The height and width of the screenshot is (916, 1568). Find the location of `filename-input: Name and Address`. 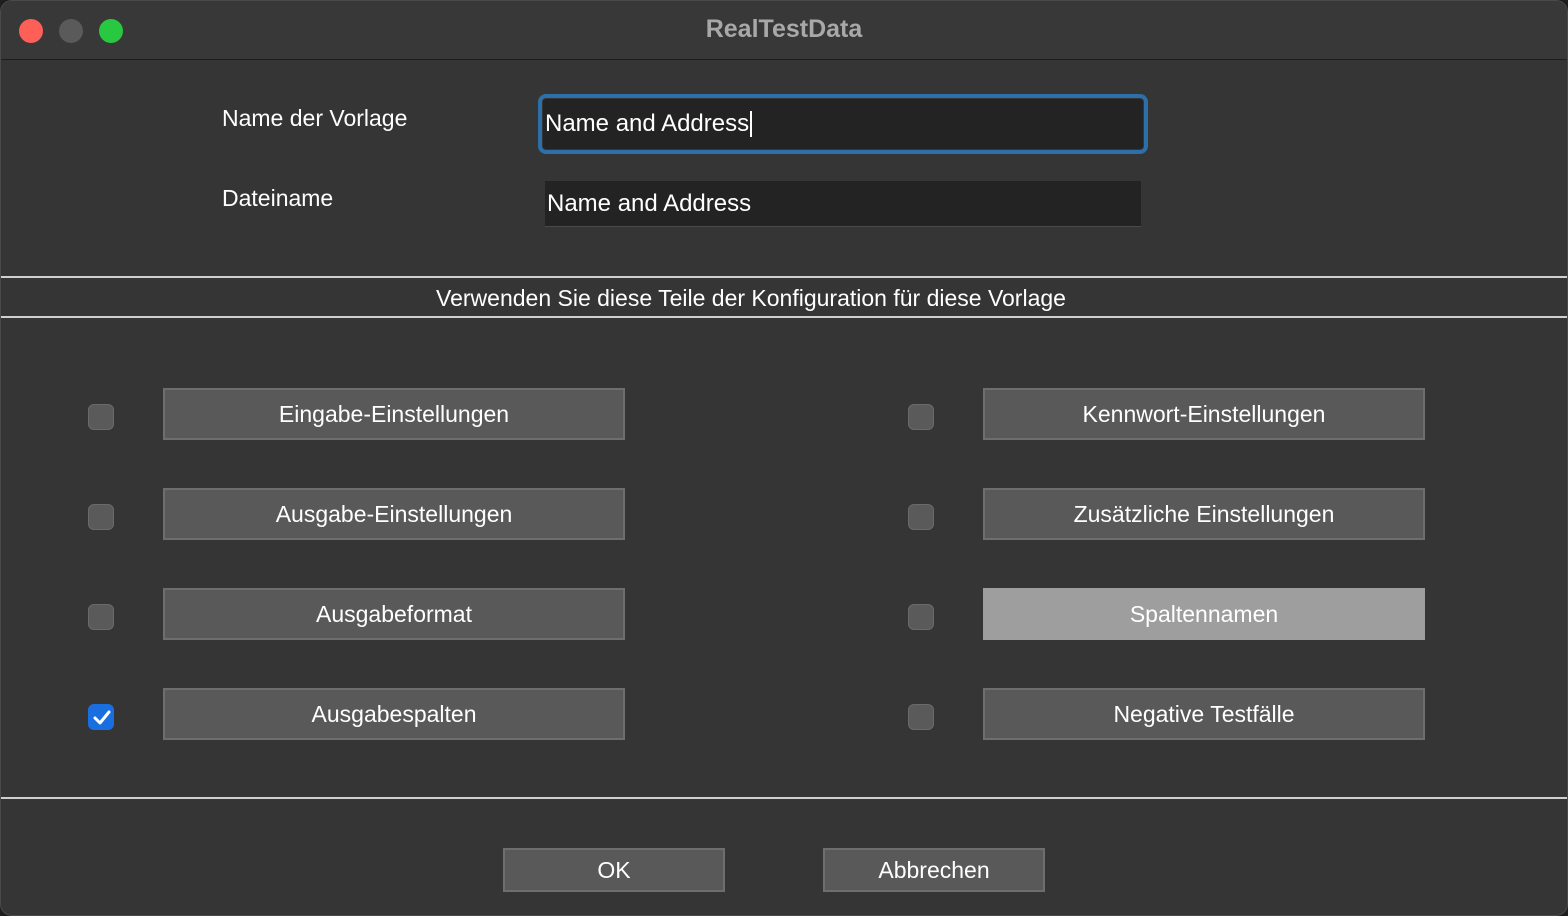

filename-input: Name and Address is located at coordinates (843, 204).